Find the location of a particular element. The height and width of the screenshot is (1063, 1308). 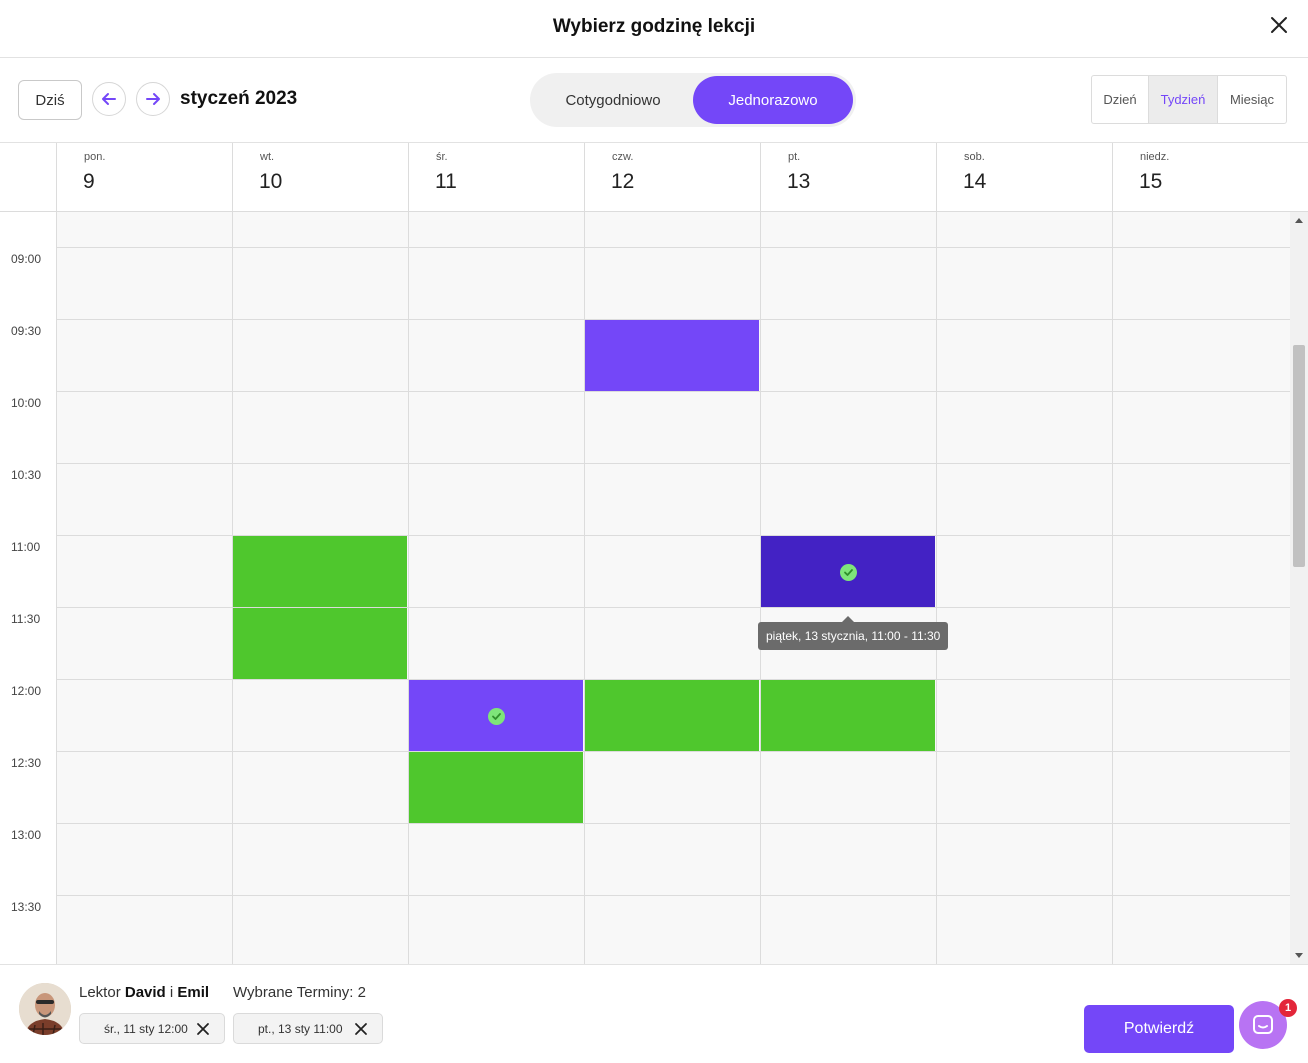

weekday-date: 10 is located at coordinates (271, 181).